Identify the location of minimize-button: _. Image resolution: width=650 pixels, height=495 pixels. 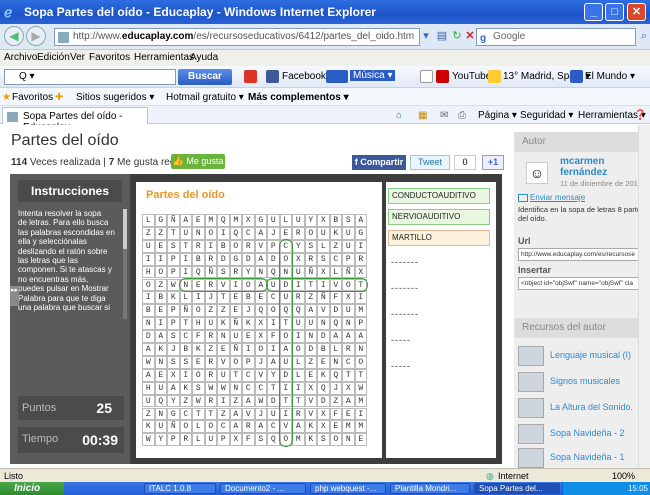
(593, 12).